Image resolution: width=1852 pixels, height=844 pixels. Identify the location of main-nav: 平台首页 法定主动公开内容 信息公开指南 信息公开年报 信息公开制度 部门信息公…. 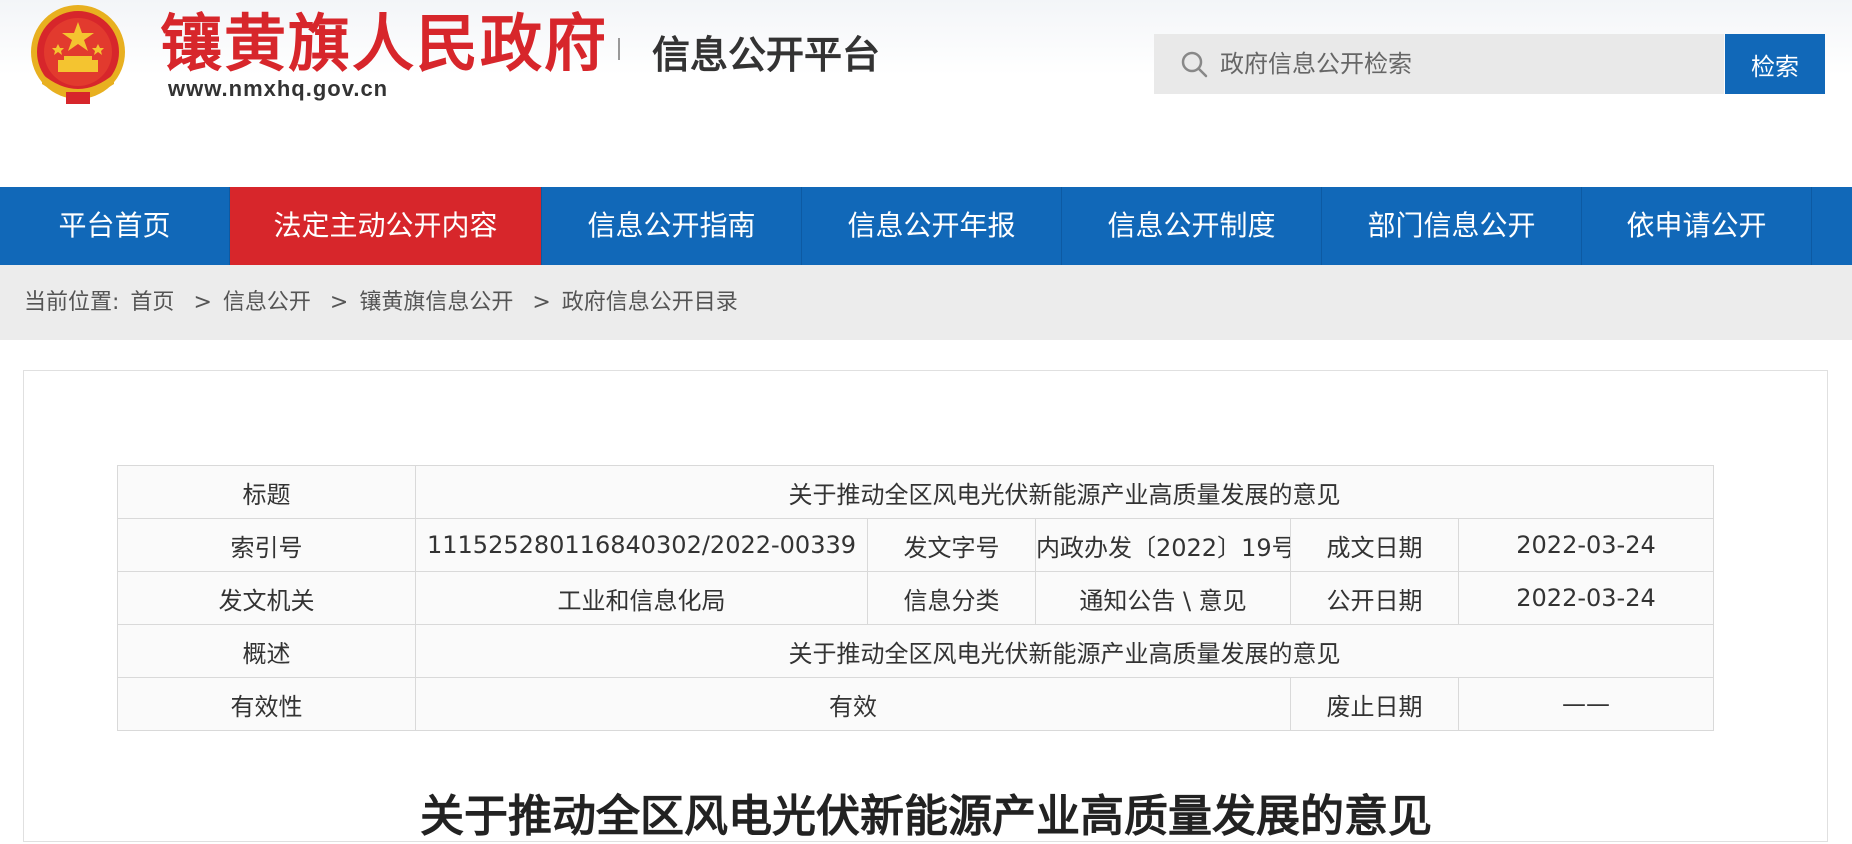
(926, 226).